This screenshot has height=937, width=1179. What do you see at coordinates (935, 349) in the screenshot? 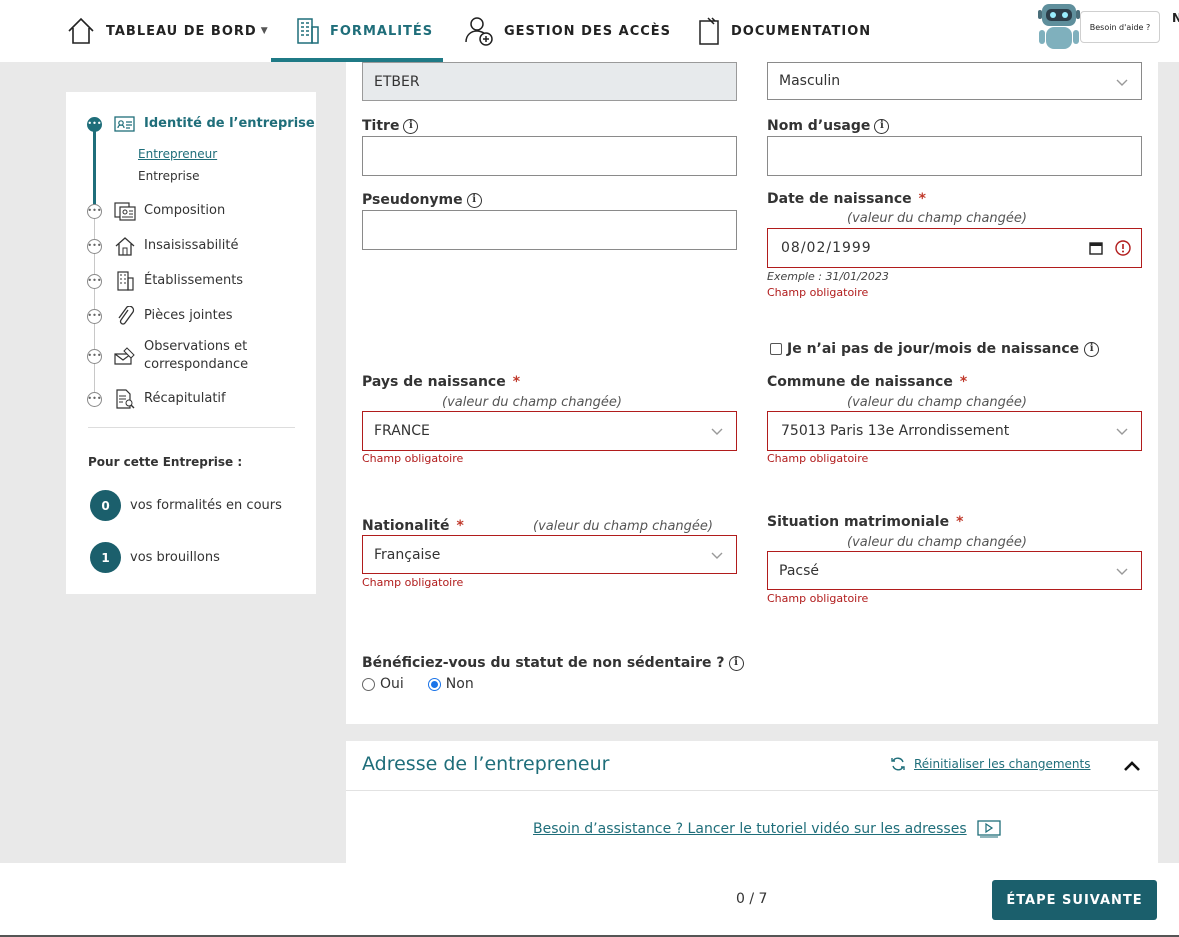
I see `no-day-month-checkbox: Je n’ai pas de jour/mois de naissance i` at bounding box center [935, 349].